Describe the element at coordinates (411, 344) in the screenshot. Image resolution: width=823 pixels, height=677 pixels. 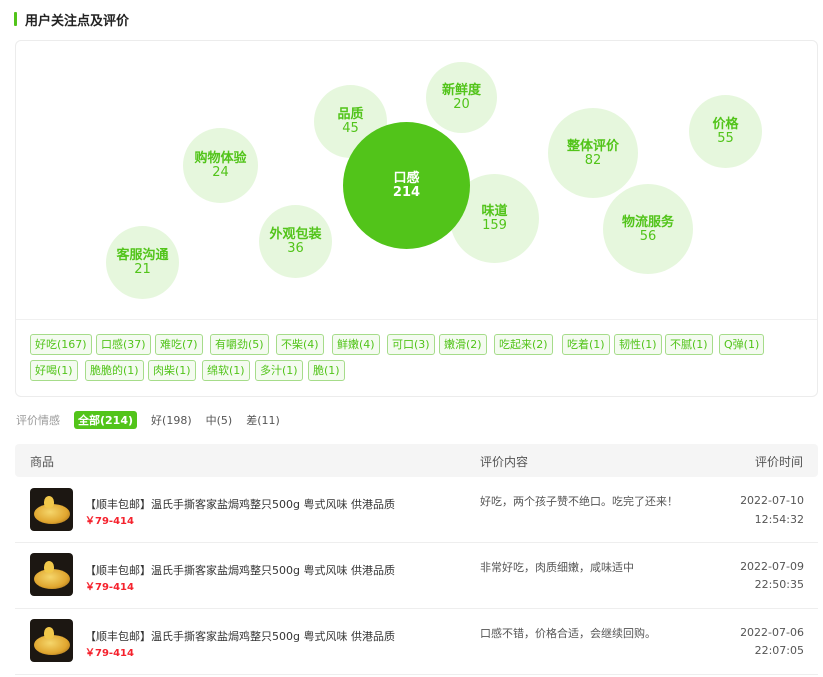
I see `keyword-tag: 可口(3)` at that location.